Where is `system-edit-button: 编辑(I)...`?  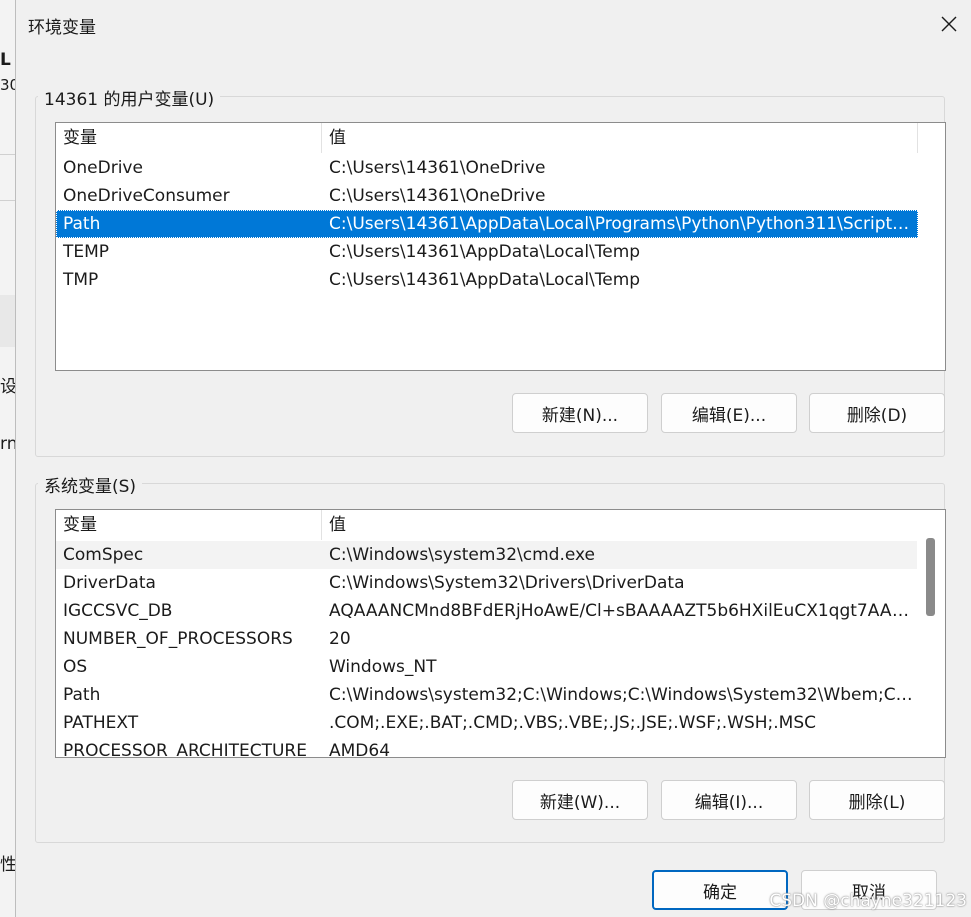 system-edit-button: 编辑(I)... is located at coordinates (729, 800).